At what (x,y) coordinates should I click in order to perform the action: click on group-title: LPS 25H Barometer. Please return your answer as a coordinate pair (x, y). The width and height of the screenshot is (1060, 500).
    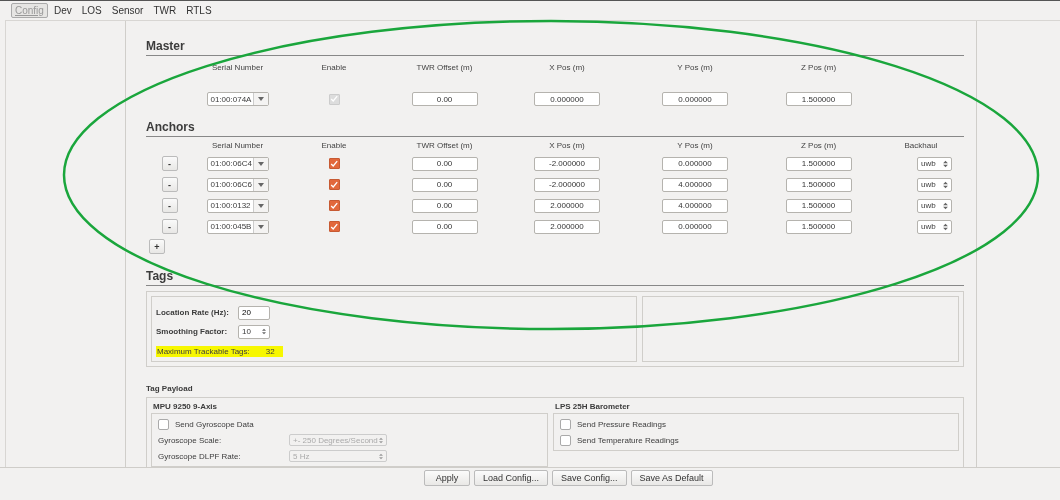
    Looking at the image, I should click on (592, 407).